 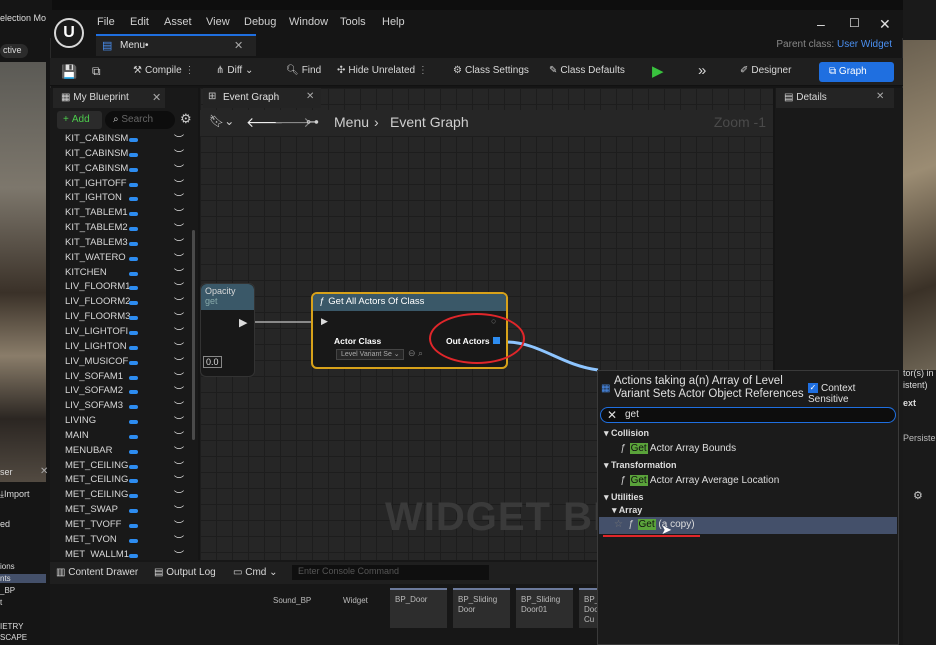 What do you see at coordinates (186, 119) in the screenshot?
I see `settings-gear-icon: ⚙` at bounding box center [186, 119].